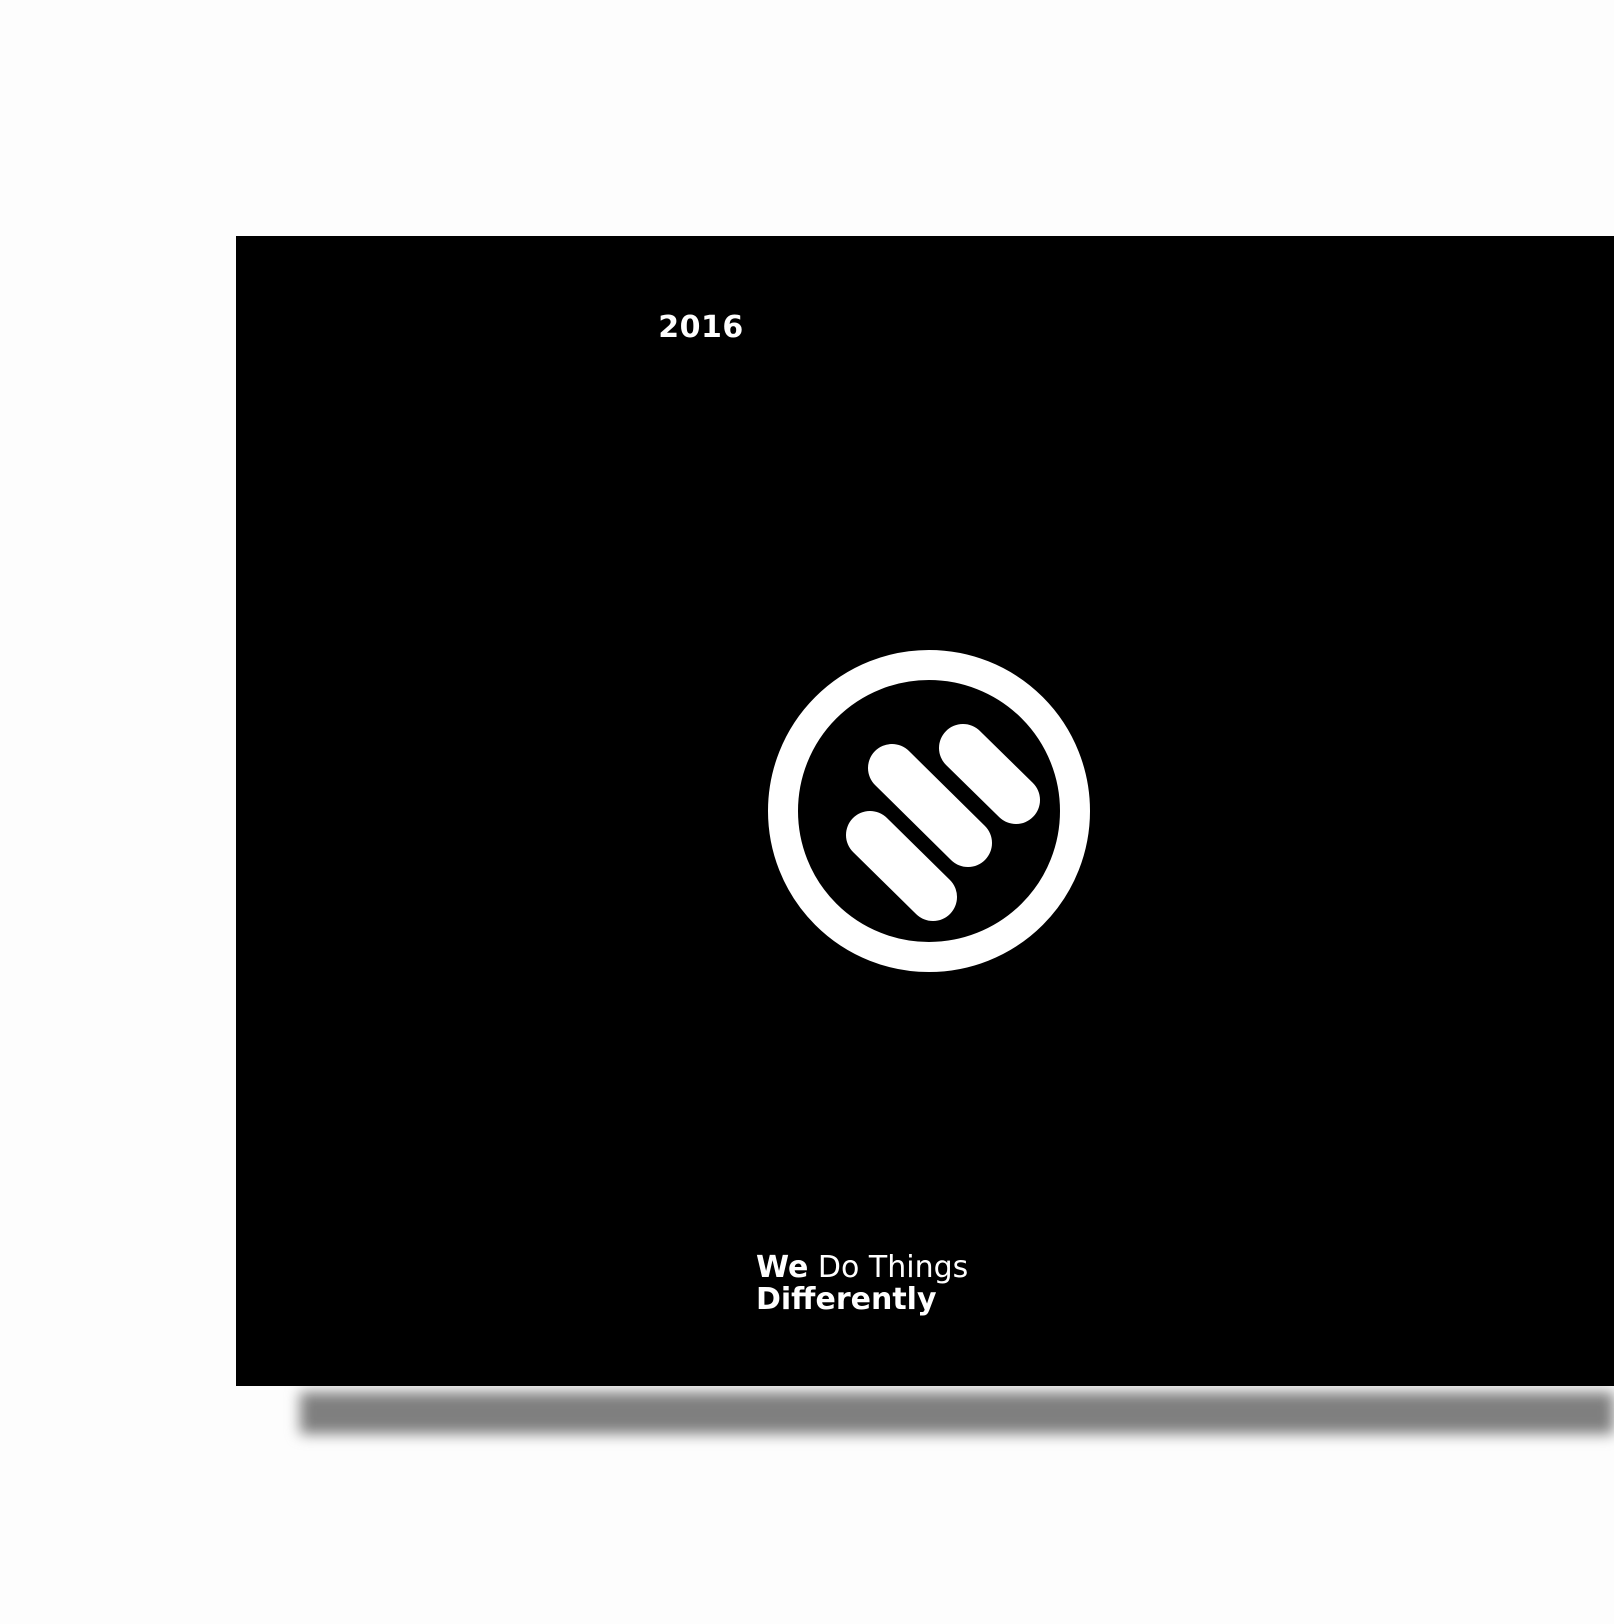  What do you see at coordinates (929, 811) in the screenshot?
I see `brand-circle-logo-icon` at bounding box center [929, 811].